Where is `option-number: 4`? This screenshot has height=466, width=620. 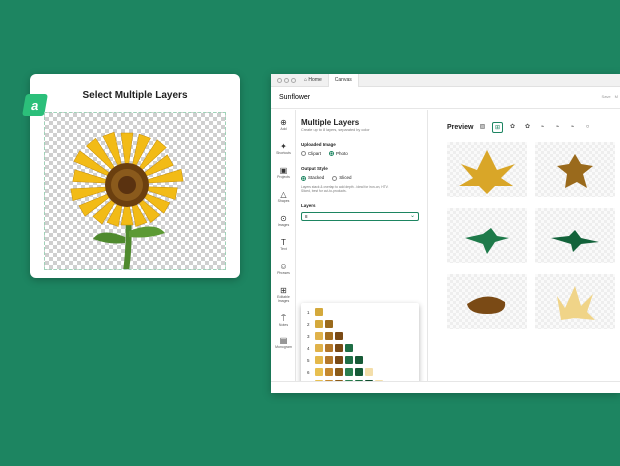
option-number: 4 is located at coordinates (308, 348).